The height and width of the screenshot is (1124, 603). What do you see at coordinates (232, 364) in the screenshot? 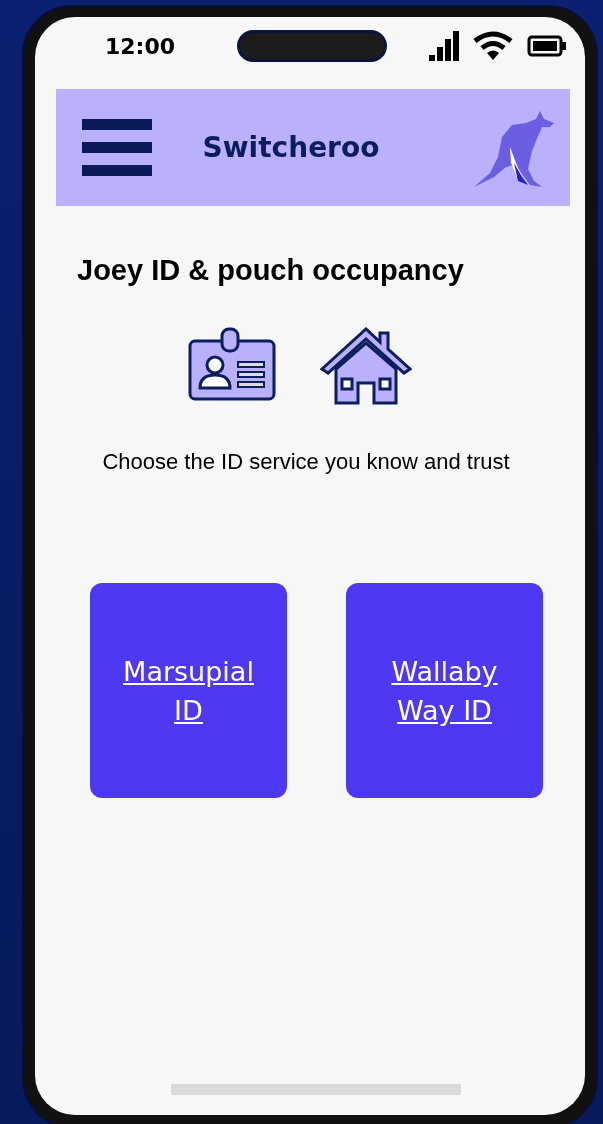
I see `id-card-icon` at bounding box center [232, 364].